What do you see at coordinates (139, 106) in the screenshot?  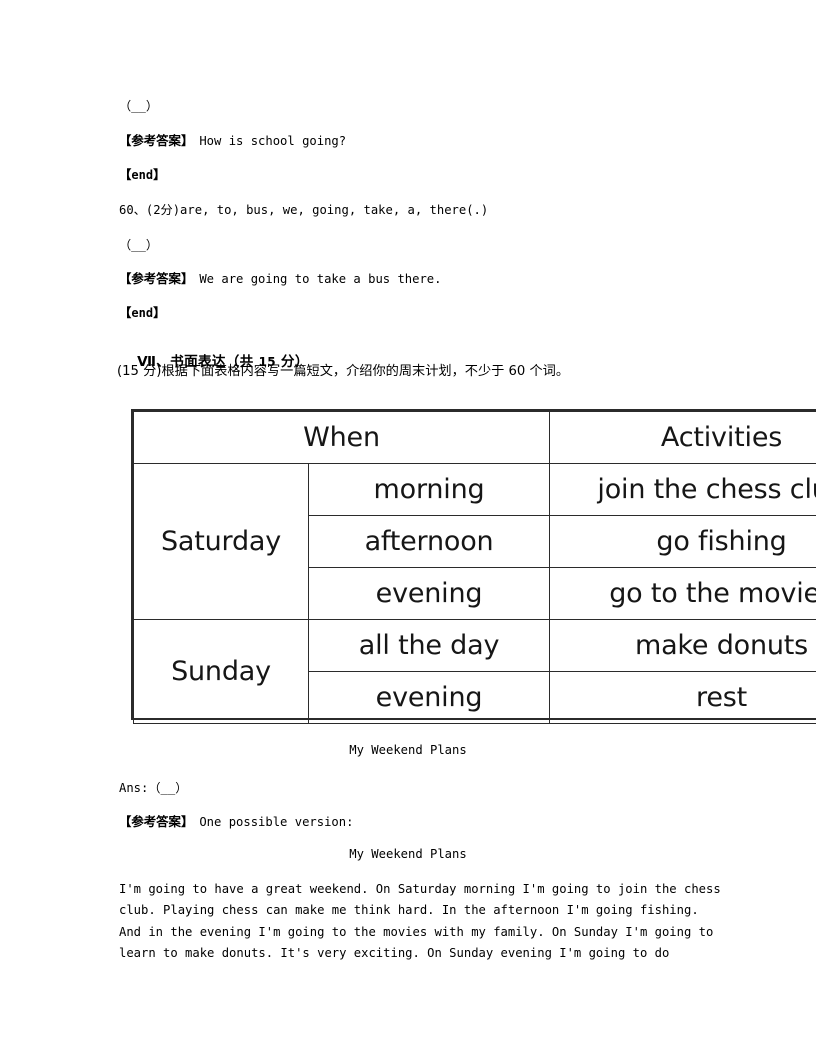 I see `q59-answer-blank: （__）` at bounding box center [139, 106].